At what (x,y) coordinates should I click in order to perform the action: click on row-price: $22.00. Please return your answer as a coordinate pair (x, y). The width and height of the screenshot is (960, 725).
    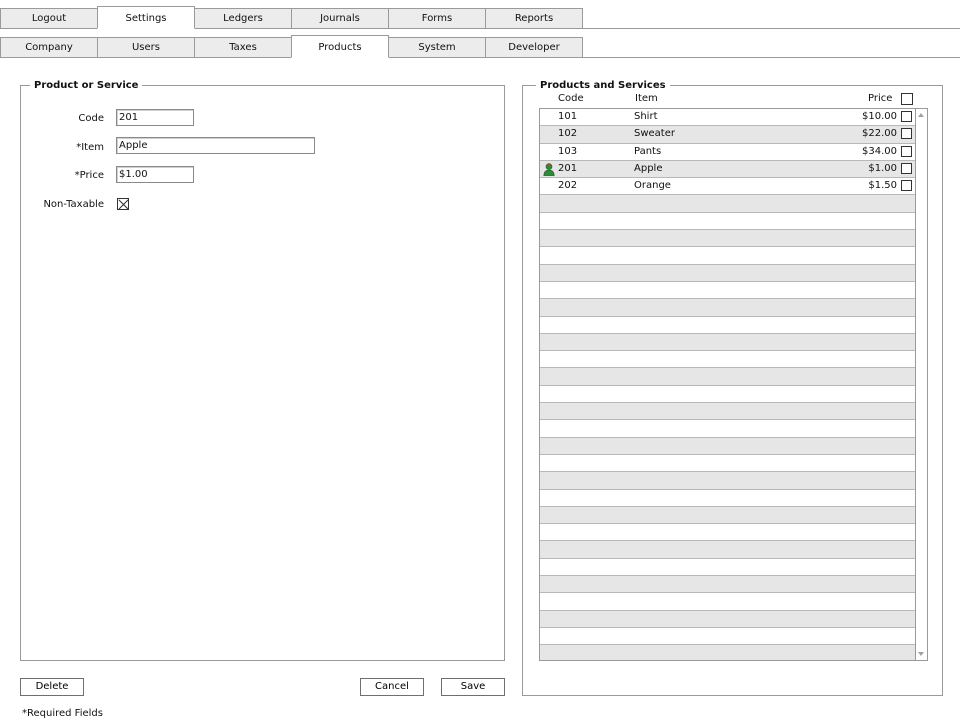
    Looking at the image, I should click on (879, 134).